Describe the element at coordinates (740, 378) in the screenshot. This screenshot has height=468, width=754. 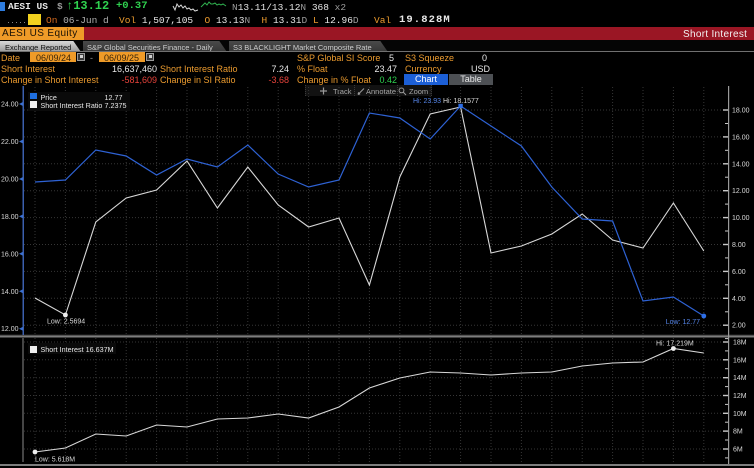
I see `svg-text: 14M` at that location.